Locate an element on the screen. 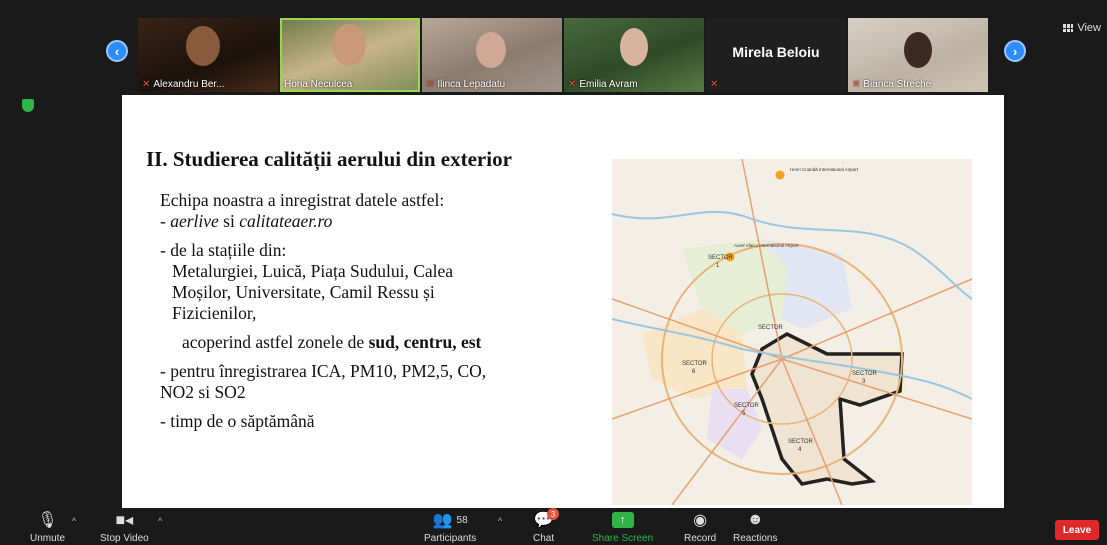 Image resolution: width=1107 pixels, height=545 pixels. gallery-next-button: › is located at coordinates (1015, 51).